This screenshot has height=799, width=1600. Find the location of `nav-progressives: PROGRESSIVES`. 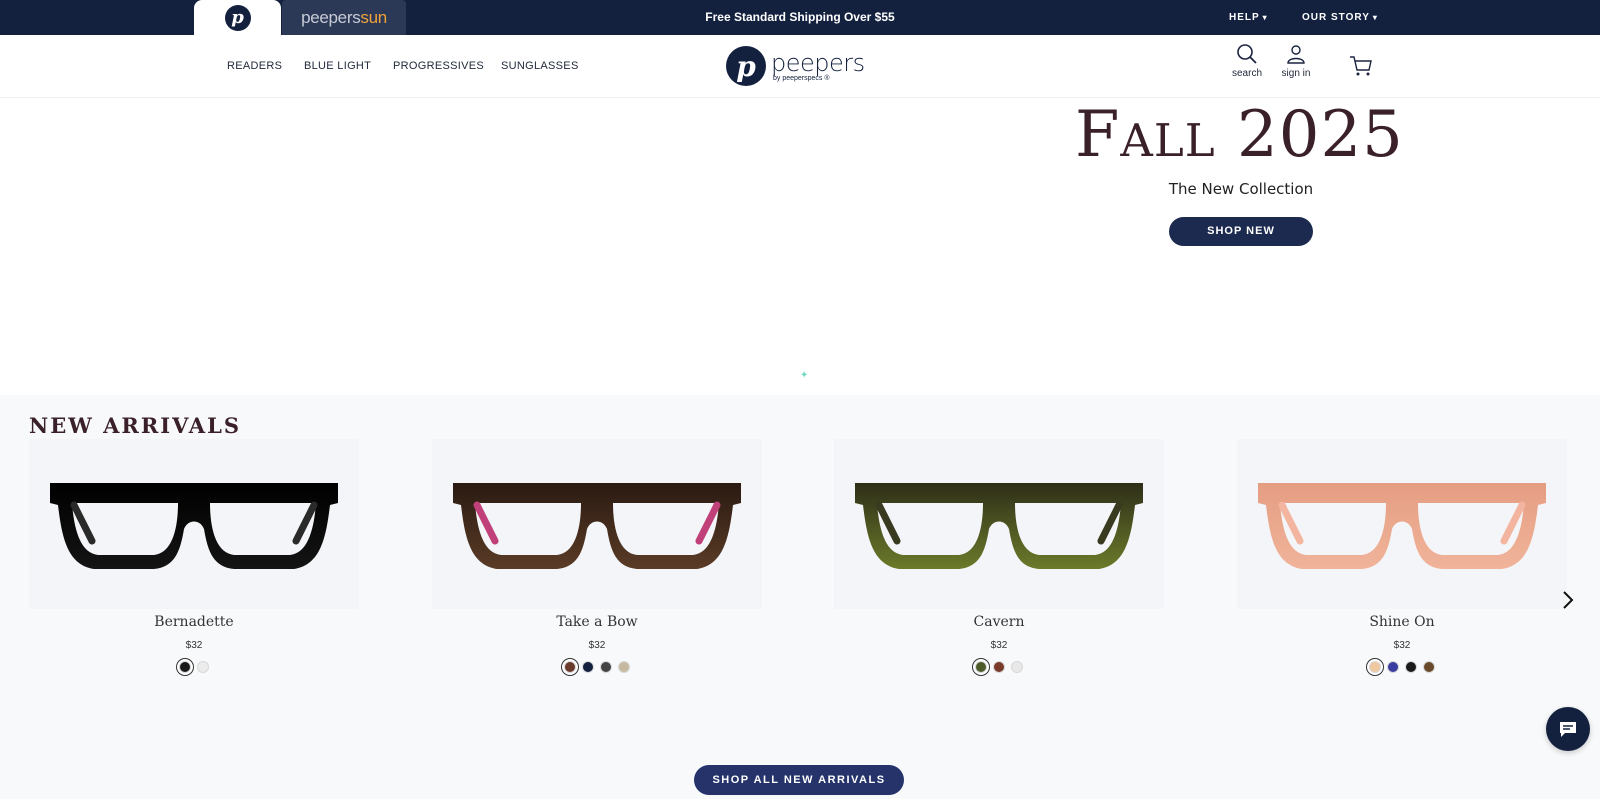

nav-progressives: PROGRESSIVES is located at coordinates (438, 66).